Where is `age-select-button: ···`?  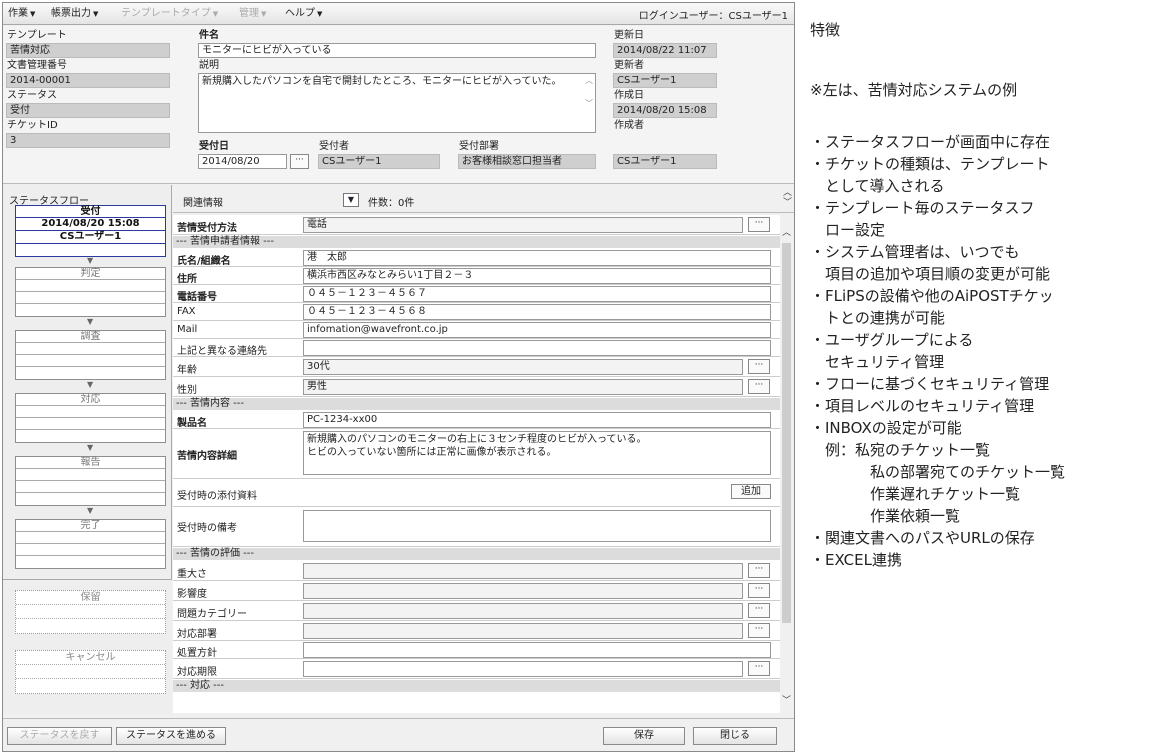
age-select-button: ··· is located at coordinates (759, 366).